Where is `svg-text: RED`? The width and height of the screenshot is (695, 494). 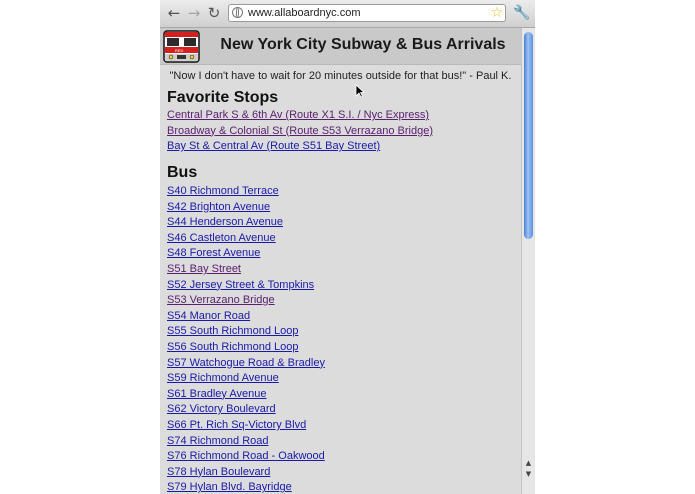
svg-text: RED is located at coordinates (179, 50).